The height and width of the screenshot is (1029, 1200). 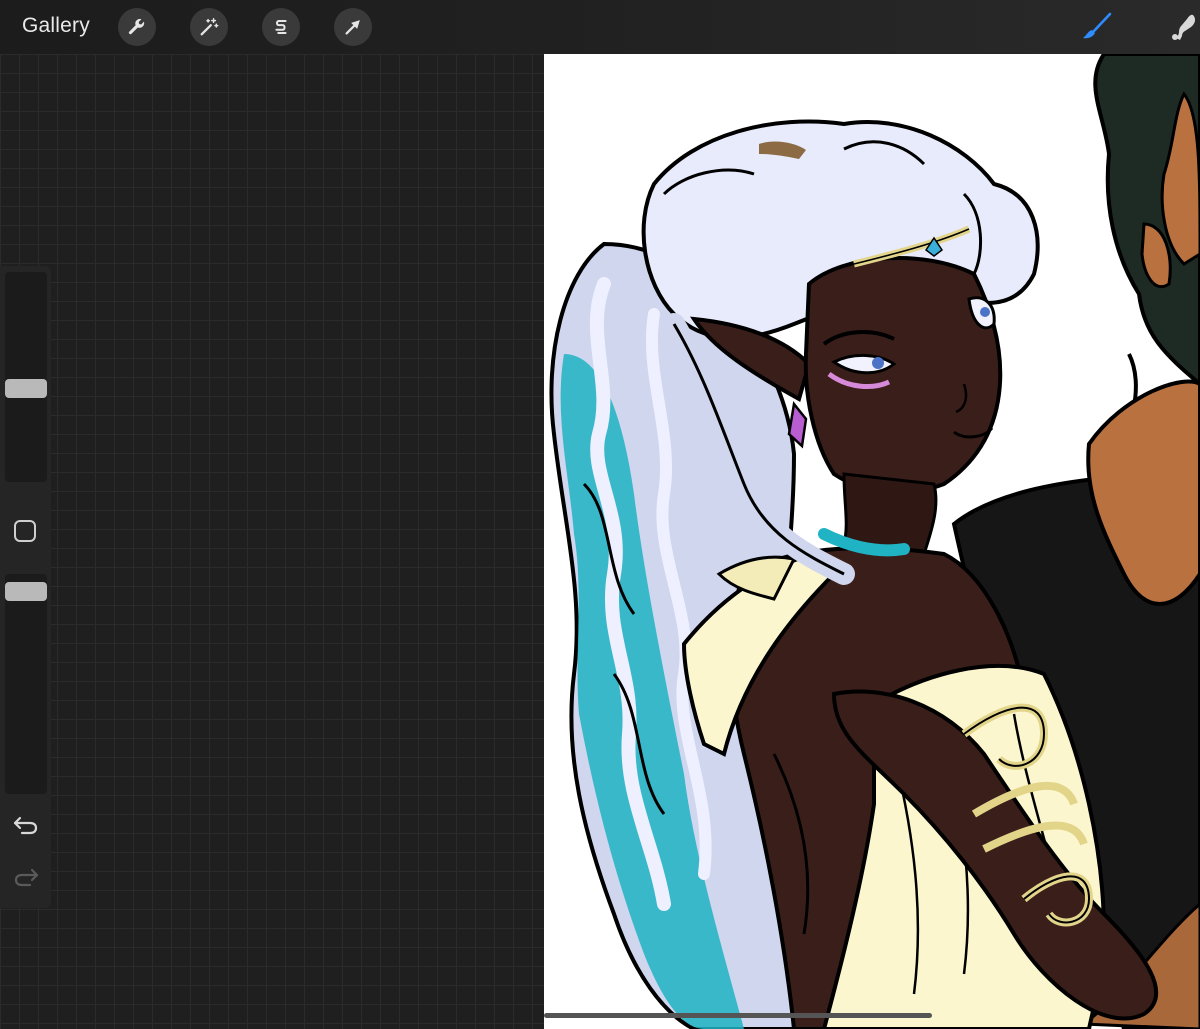 I want to click on magic-wand-icon, so click(x=209, y=27).